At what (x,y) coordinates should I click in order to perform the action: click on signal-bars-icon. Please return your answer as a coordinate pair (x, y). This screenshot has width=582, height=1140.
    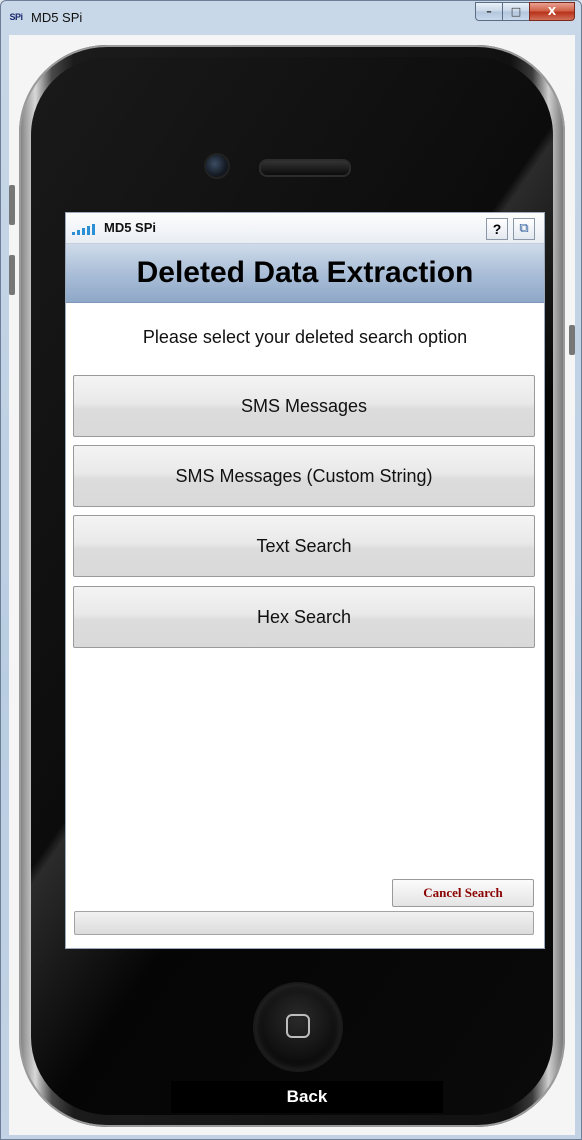
    Looking at the image, I should click on (84, 229).